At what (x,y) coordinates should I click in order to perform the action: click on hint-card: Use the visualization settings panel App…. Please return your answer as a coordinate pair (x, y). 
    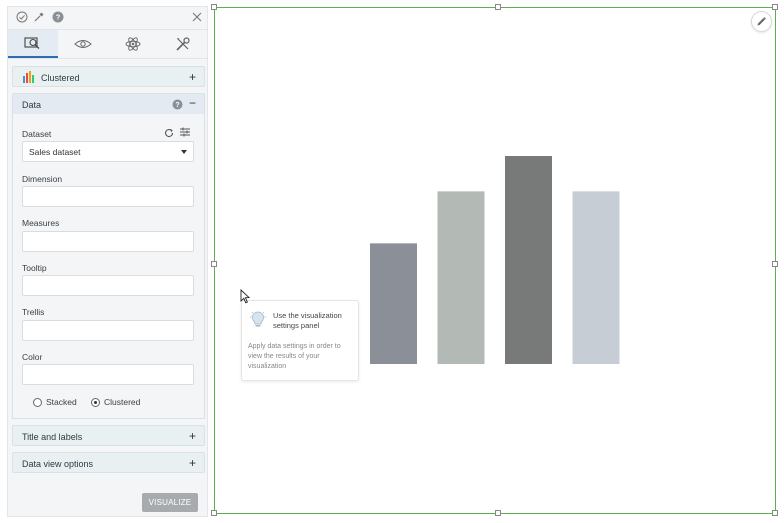
    Looking at the image, I should click on (300, 340).